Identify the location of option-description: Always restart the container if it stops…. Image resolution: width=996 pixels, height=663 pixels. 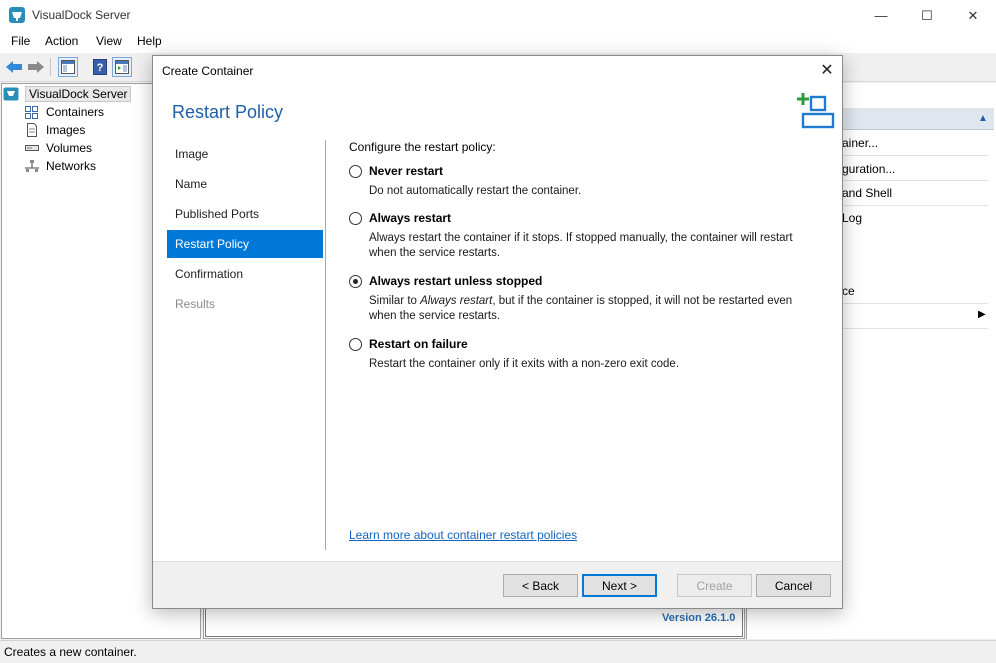
(581, 245).